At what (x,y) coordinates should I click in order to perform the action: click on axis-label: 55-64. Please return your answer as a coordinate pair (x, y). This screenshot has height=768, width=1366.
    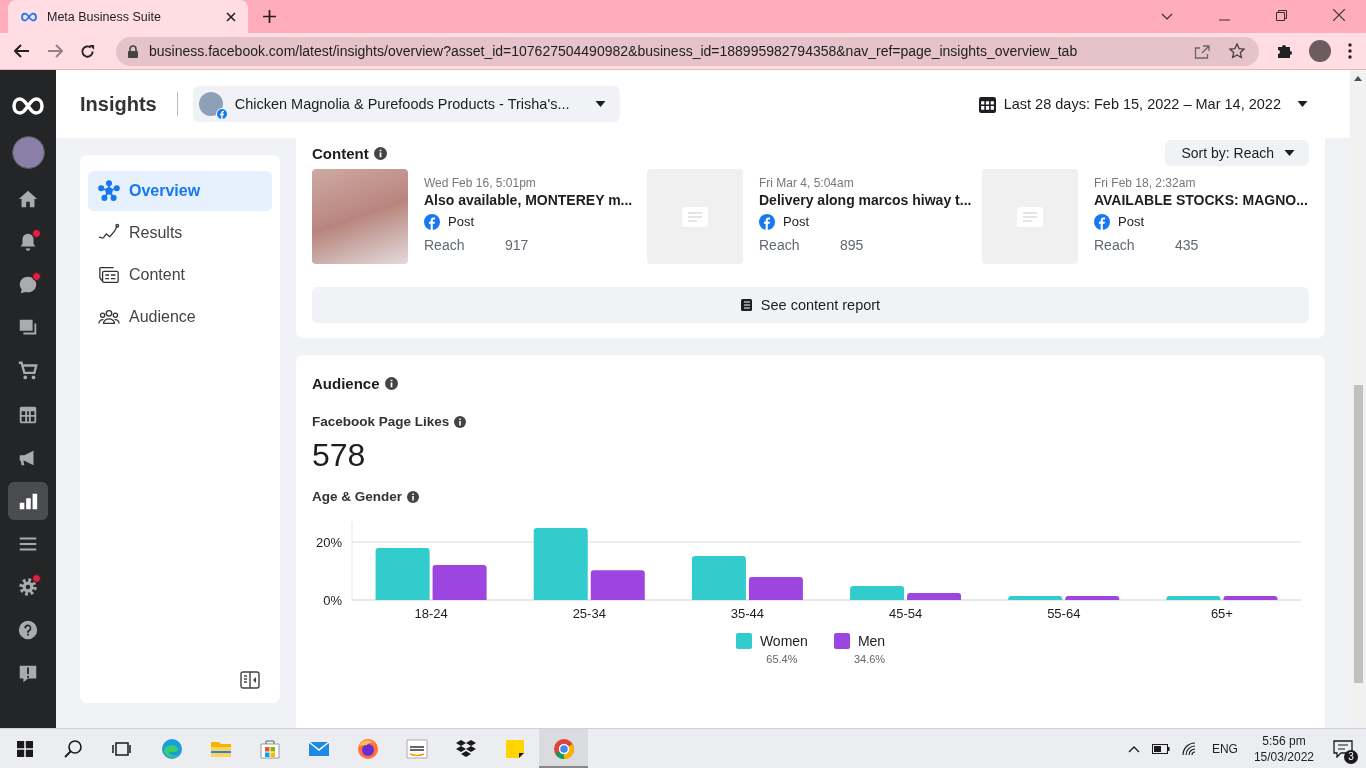
    Looking at the image, I should click on (1064, 613).